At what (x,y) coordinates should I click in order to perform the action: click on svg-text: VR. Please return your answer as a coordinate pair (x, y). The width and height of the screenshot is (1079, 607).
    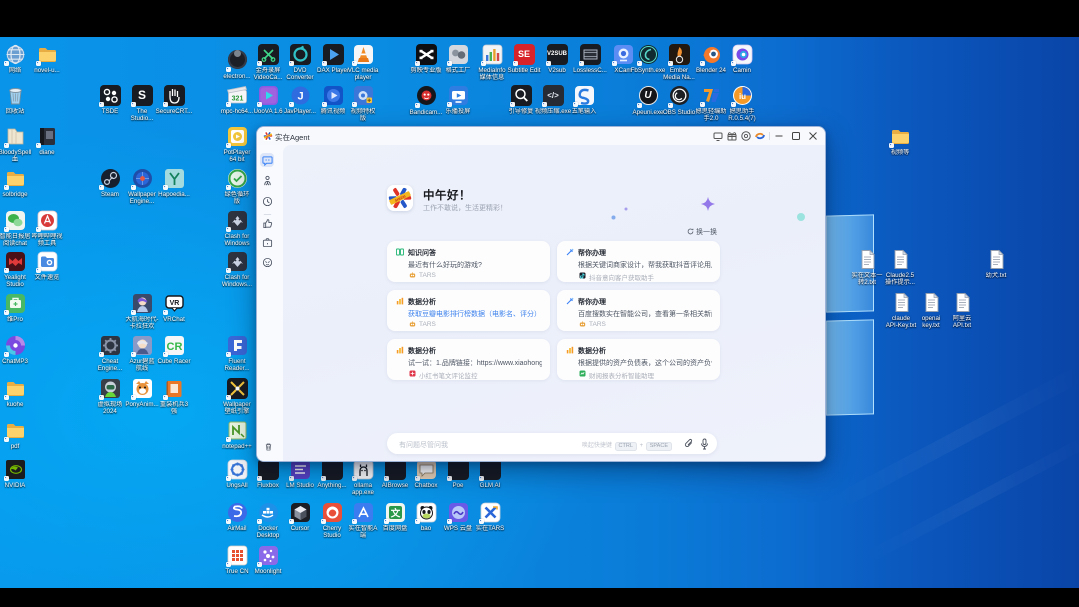
    Looking at the image, I should click on (174, 303).